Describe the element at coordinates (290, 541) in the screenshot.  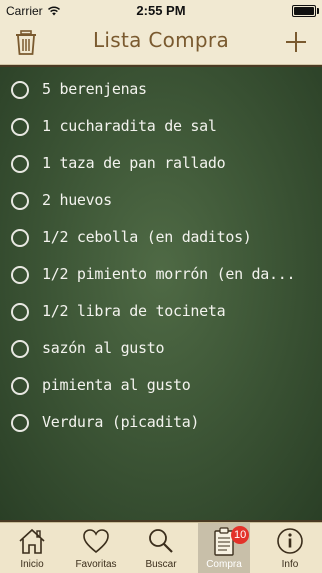
I see `info-icon` at that location.